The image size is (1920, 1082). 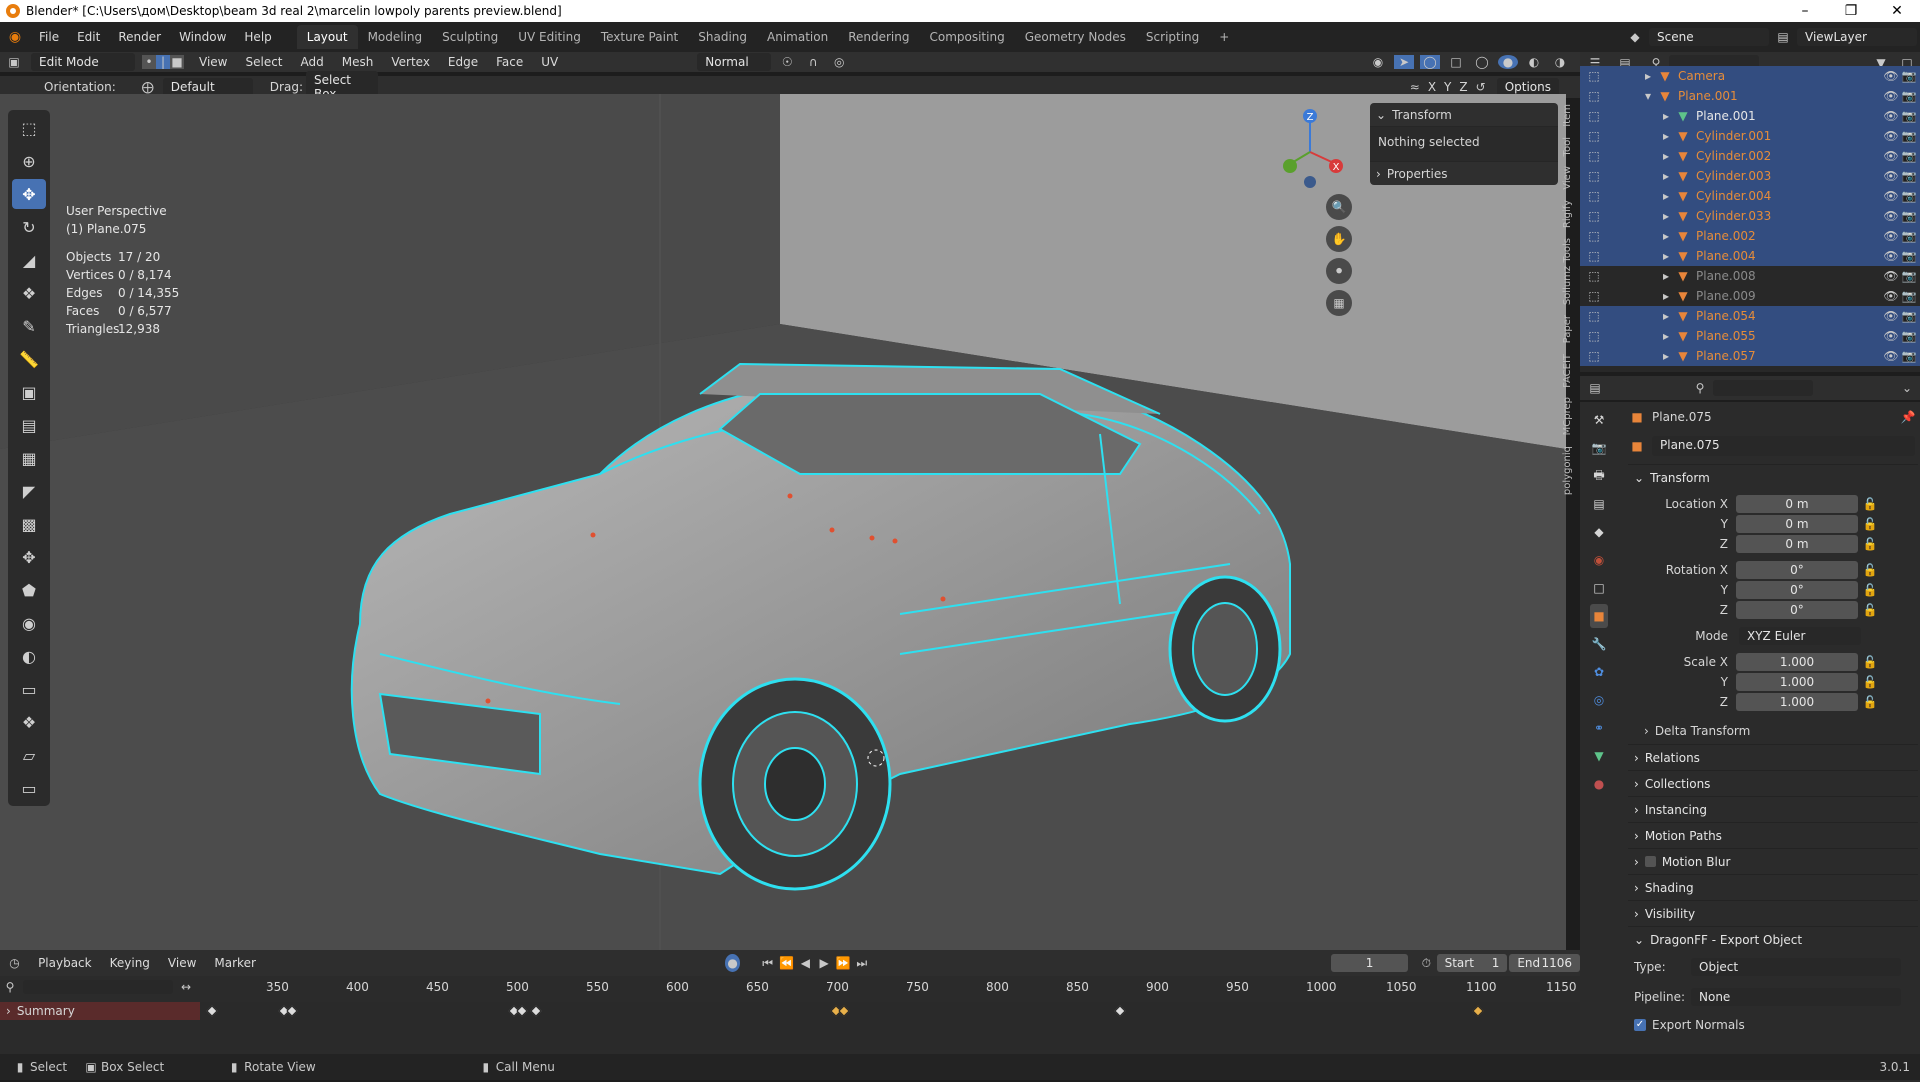 What do you see at coordinates (29, 491) in the screenshot?
I see `bevel-icon: ◤` at bounding box center [29, 491].